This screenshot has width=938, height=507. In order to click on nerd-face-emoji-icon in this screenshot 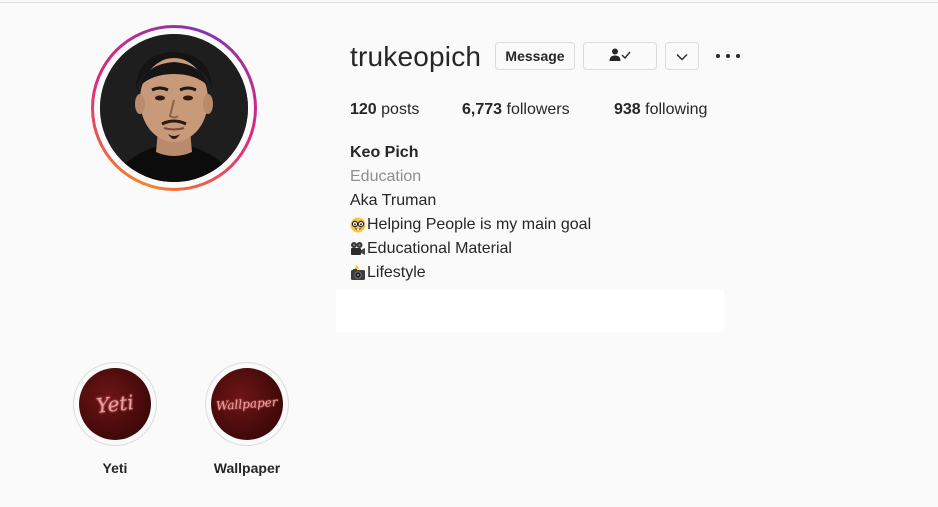, I will do `click(358, 225)`.